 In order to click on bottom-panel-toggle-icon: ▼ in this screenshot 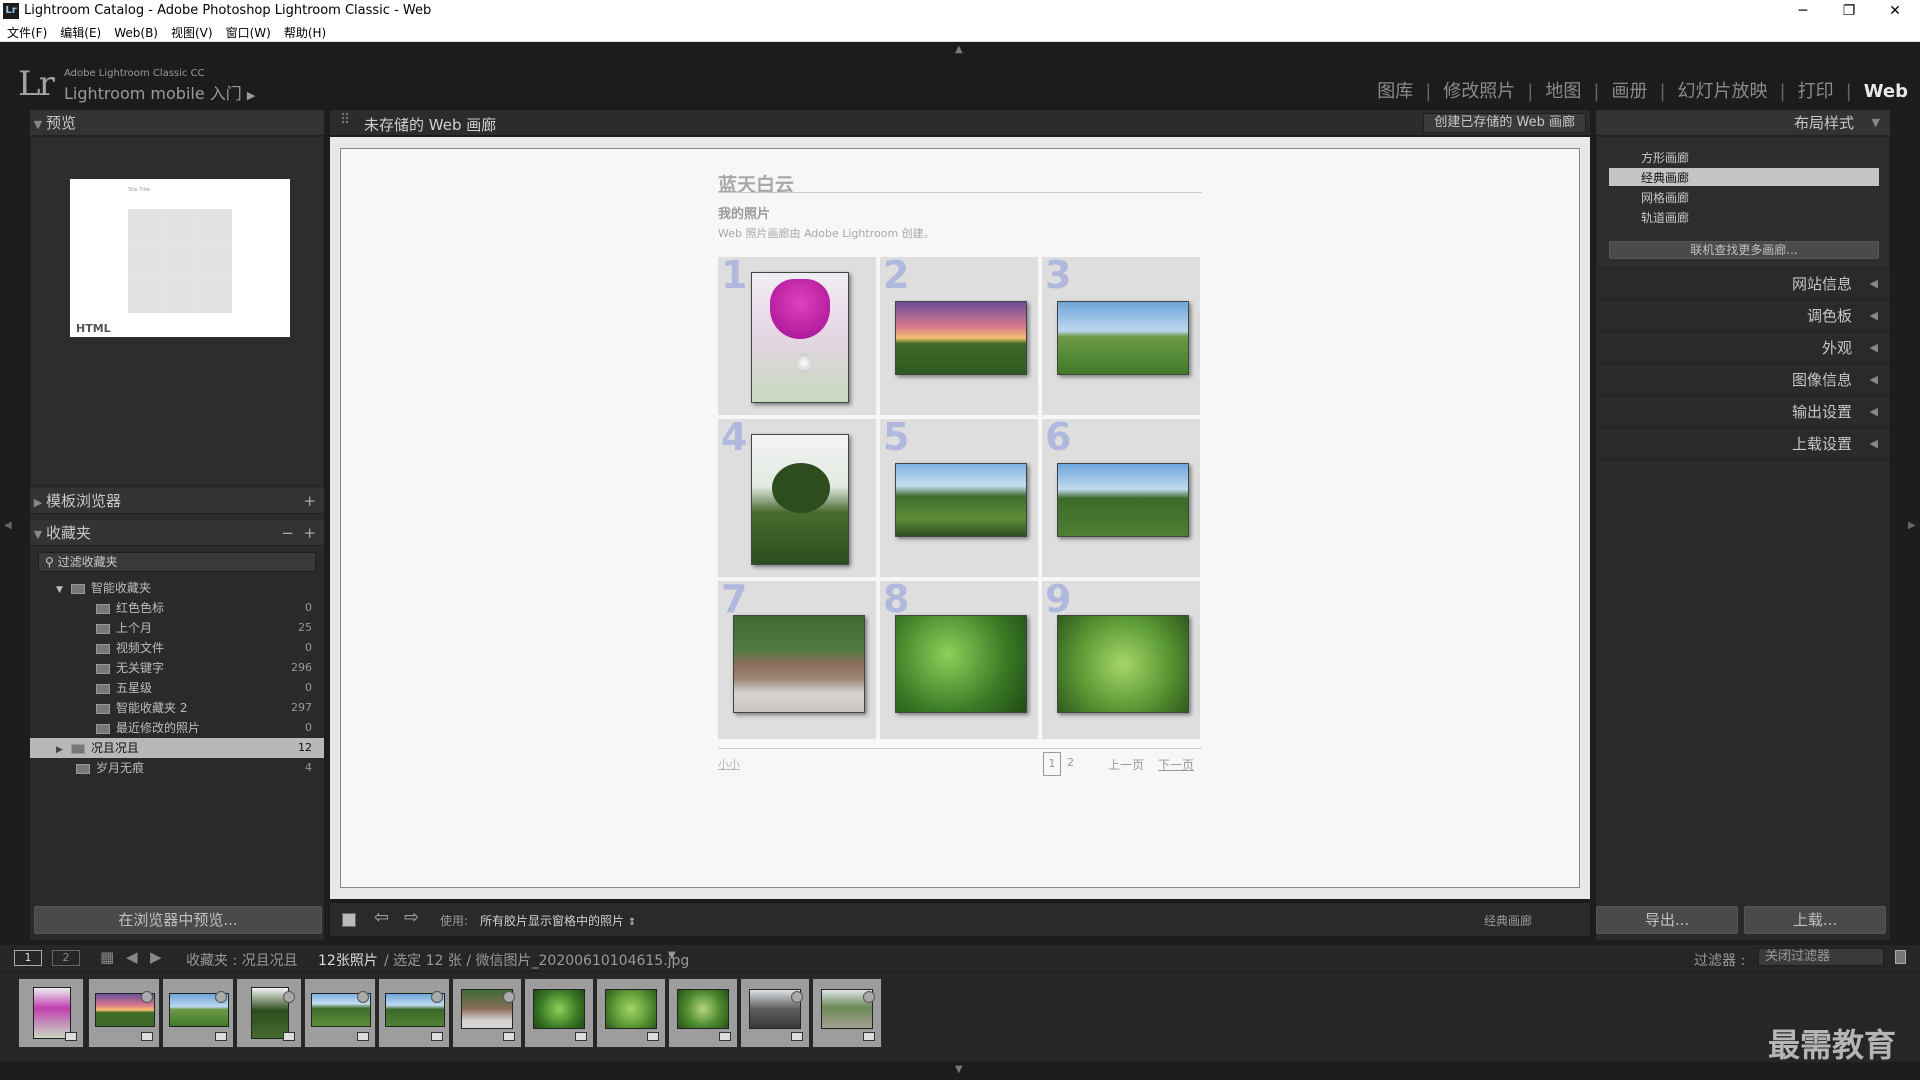, I will do `click(959, 1069)`.